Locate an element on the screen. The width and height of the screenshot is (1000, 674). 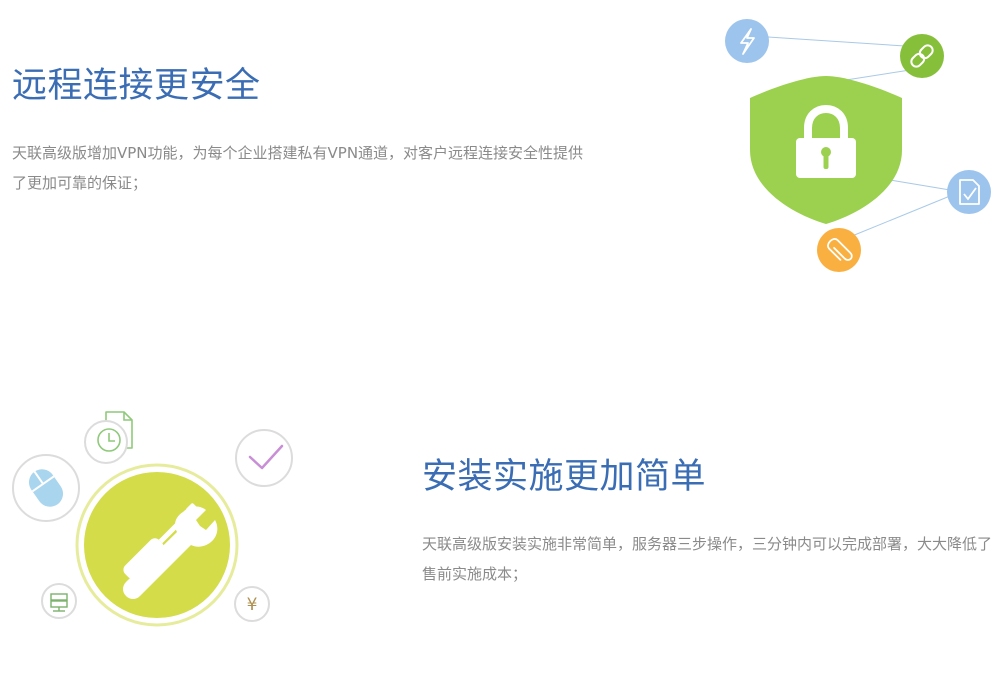
install-illustration: ¥ is located at coordinates (152, 519).